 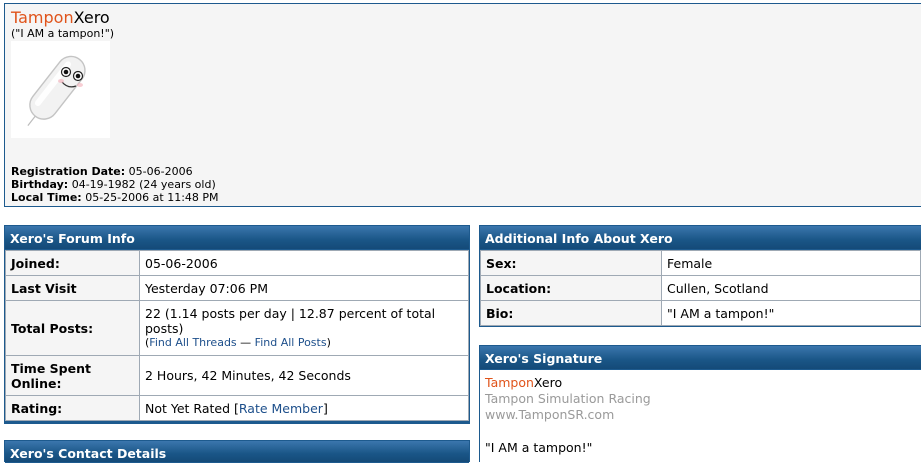 I want to click on total-posts-label: Total Posts:, so click(x=72, y=328).